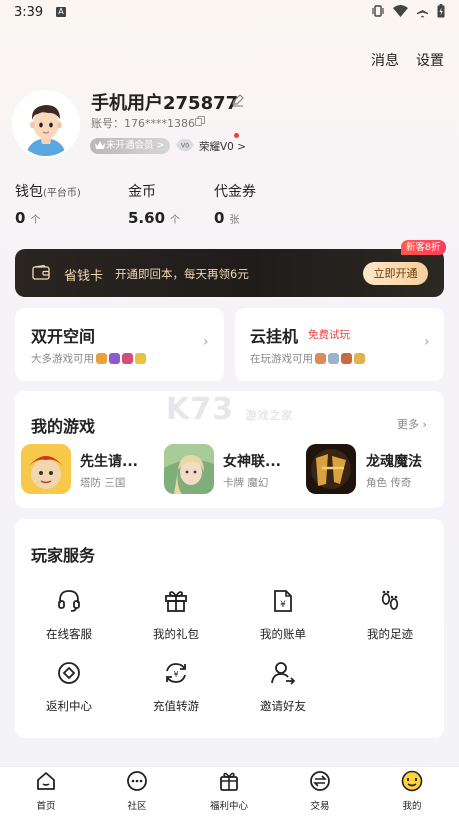 The width and height of the screenshot is (459, 816). What do you see at coordinates (389, 483) in the screenshot?
I see `game-tags: 角色 传奇` at bounding box center [389, 483].